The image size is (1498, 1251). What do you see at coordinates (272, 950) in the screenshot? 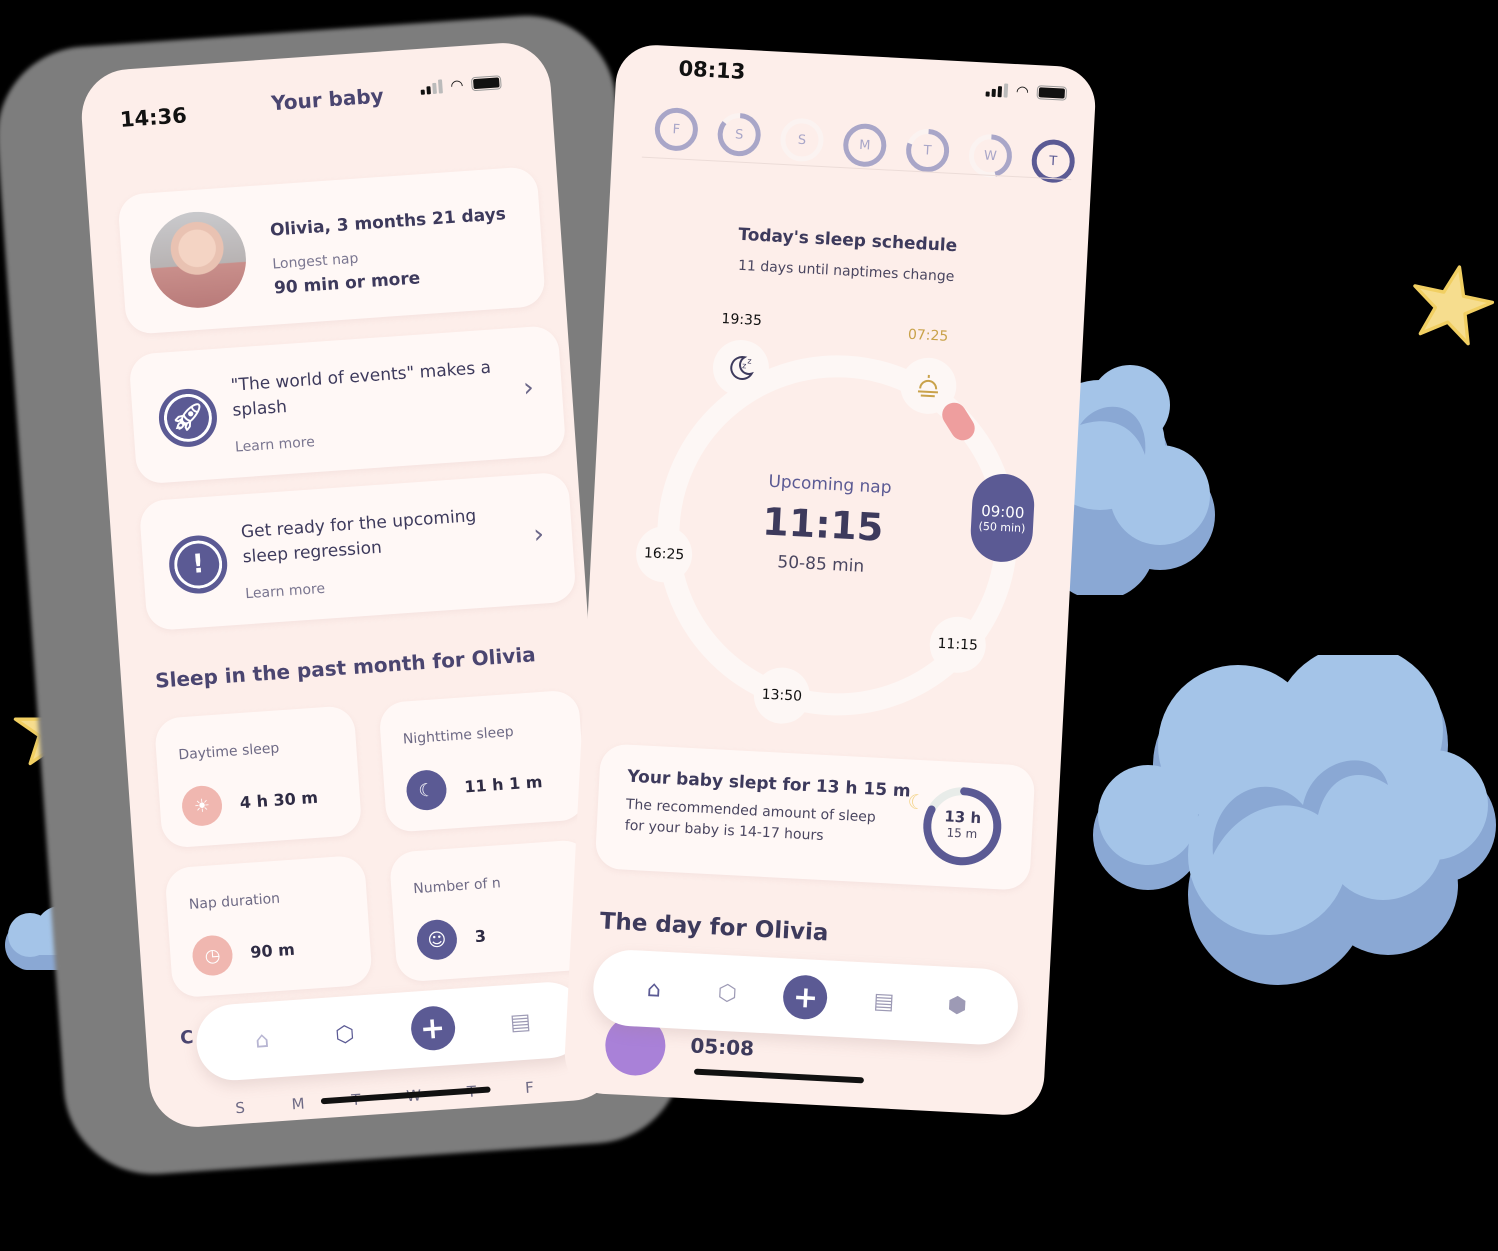
I see `stat-value: 90 m` at bounding box center [272, 950].